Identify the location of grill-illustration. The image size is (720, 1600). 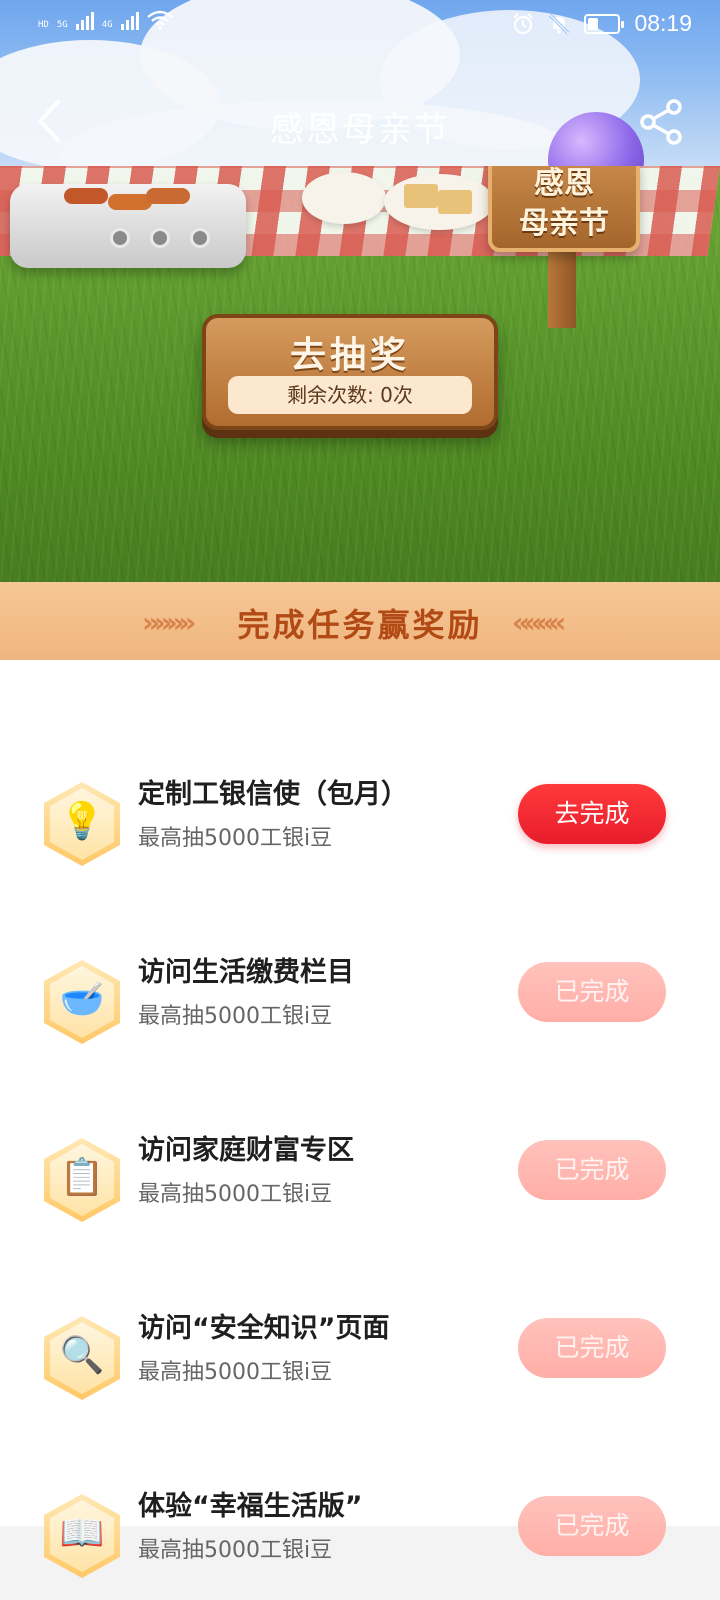
(128, 226).